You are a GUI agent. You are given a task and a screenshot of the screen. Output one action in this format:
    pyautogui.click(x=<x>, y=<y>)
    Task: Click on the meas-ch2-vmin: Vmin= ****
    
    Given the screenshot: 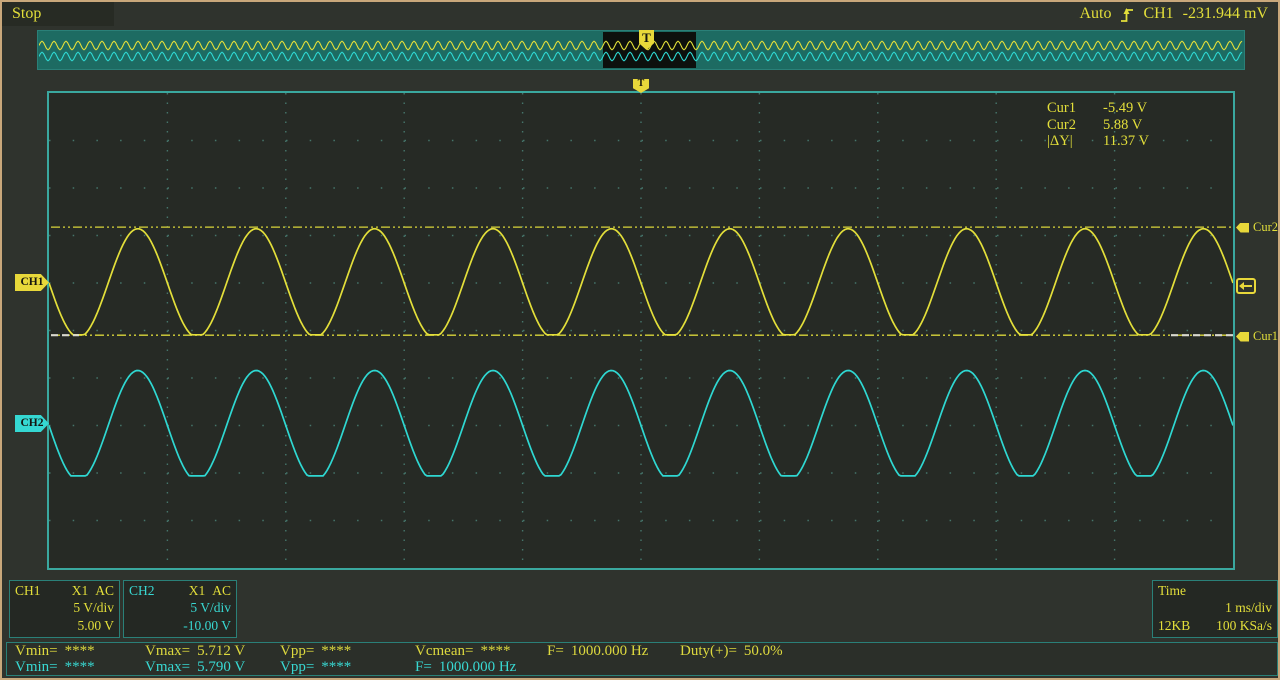 What is the action you would take?
    pyautogui.click(x=55, y=667)
    